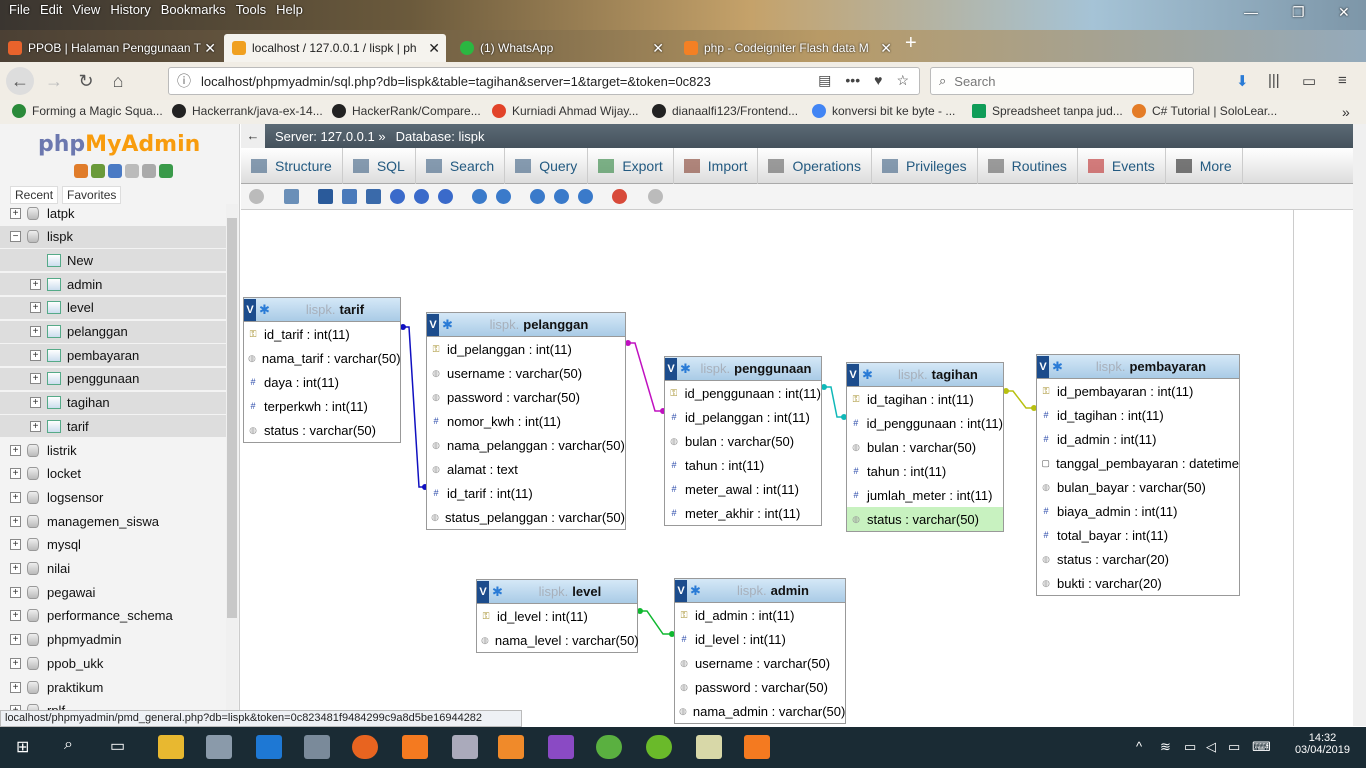  What do you see at coordinates (113, 687) in the screenshot?
I see `database-item: + praktikum` at bounding box center [113, 687].